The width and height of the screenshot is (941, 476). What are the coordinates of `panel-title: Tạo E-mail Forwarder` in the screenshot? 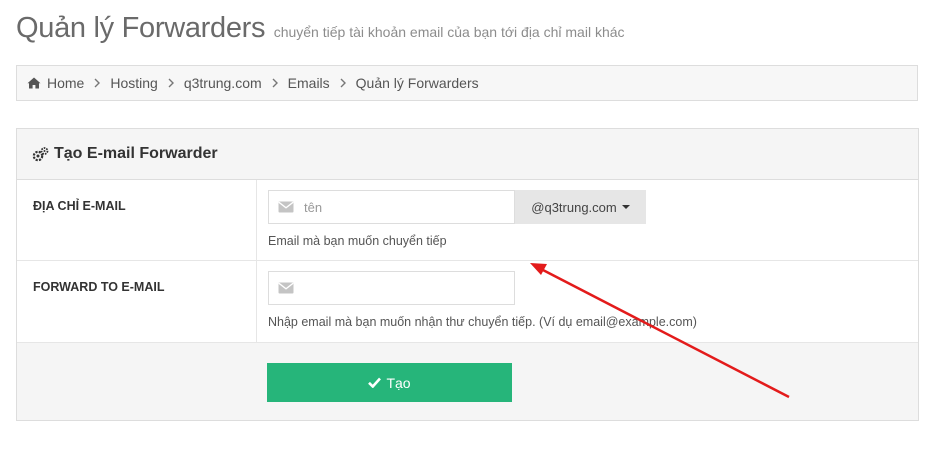 It's located at (136, 153).